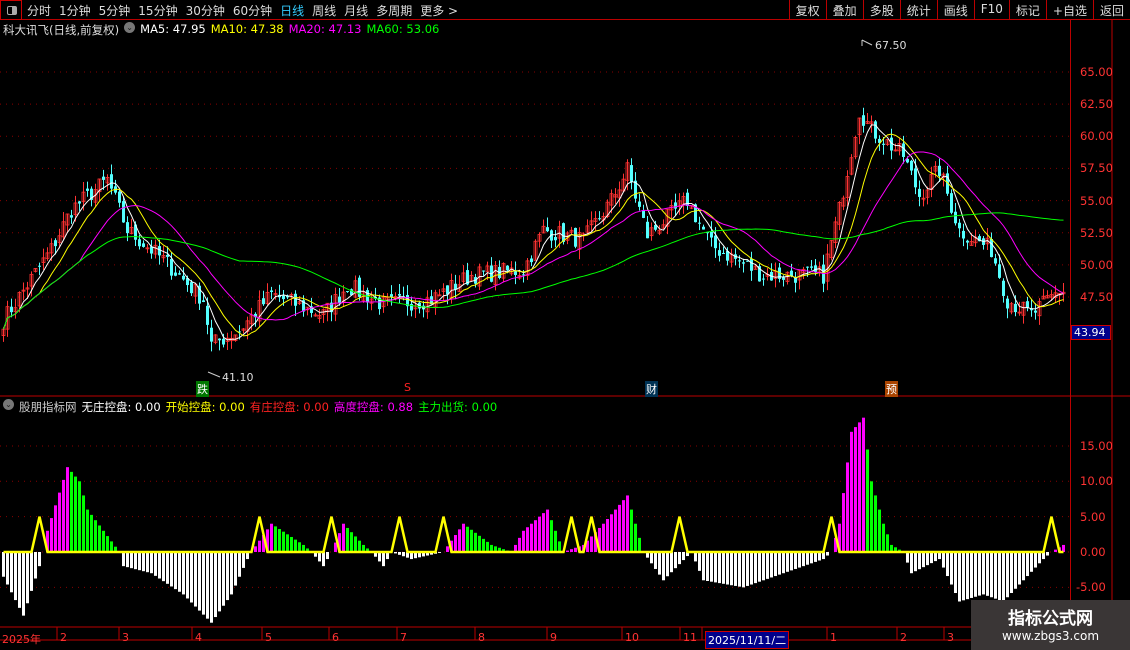 This screenshot has width=1130, height=650. Describe the element at coordinates (268, 637) in the screenshot. I see `date-tick: 5` at that location.